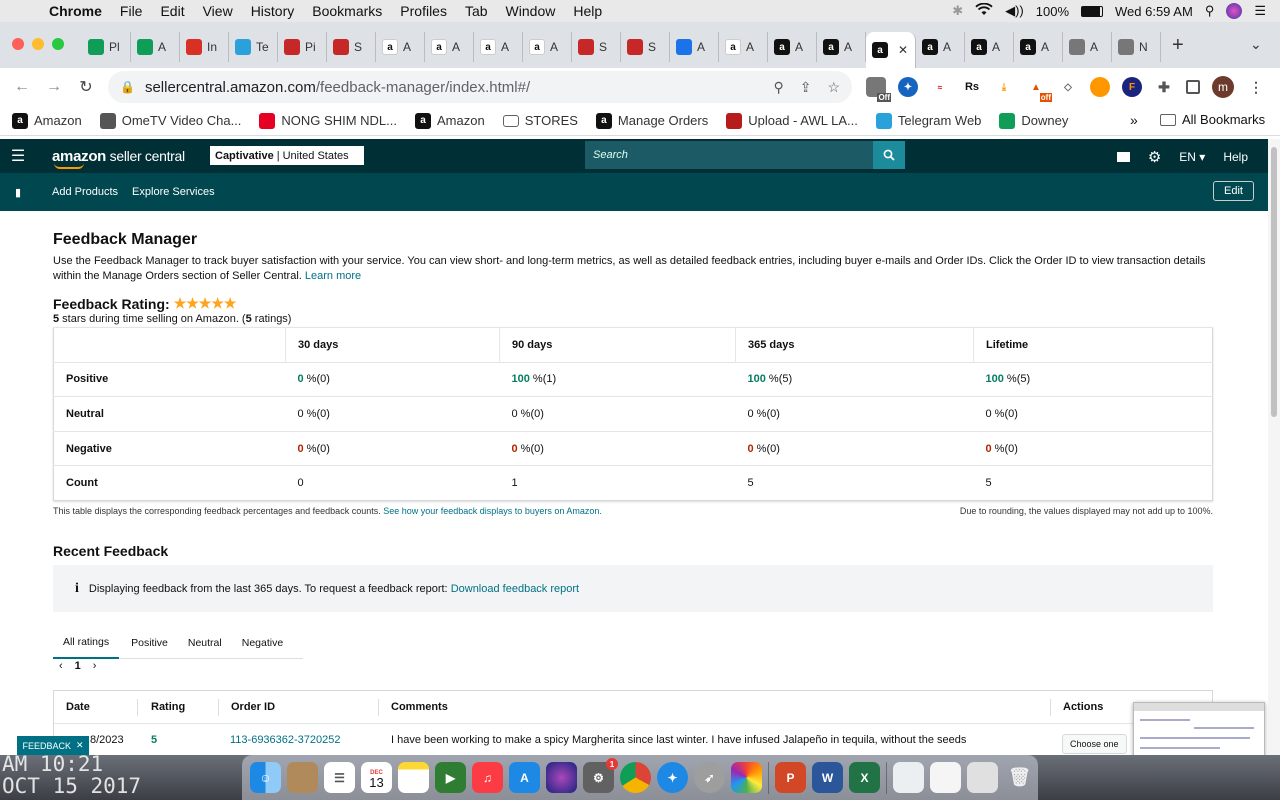  Describe the element at coordinates (18, 44) in the screenshot. I see `close-window-button` at that location.